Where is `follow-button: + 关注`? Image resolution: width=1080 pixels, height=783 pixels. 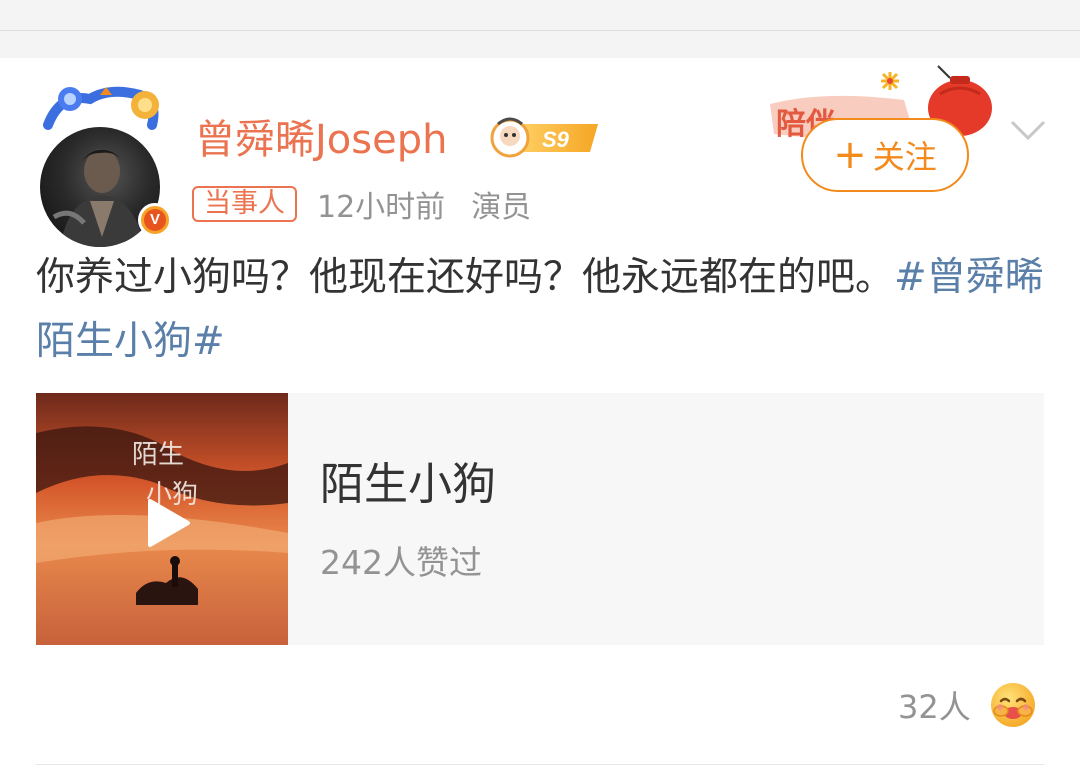
follow-button: + 关注 is located at coordinates (885, 155).